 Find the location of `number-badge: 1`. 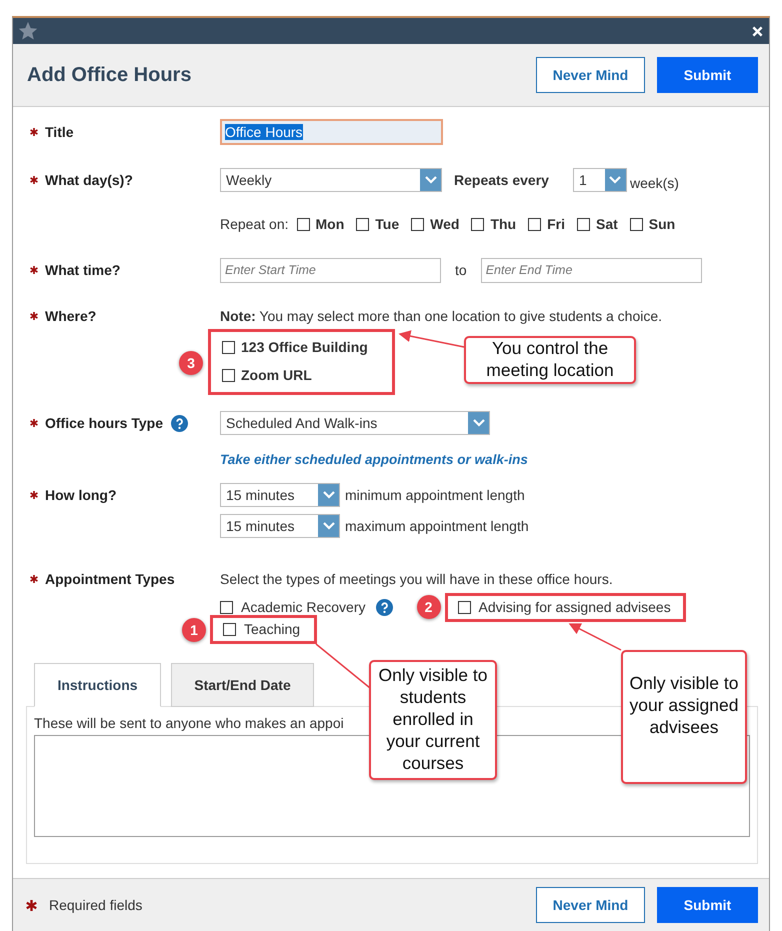

number-badge: 1 is located at coordinates (194, 630).